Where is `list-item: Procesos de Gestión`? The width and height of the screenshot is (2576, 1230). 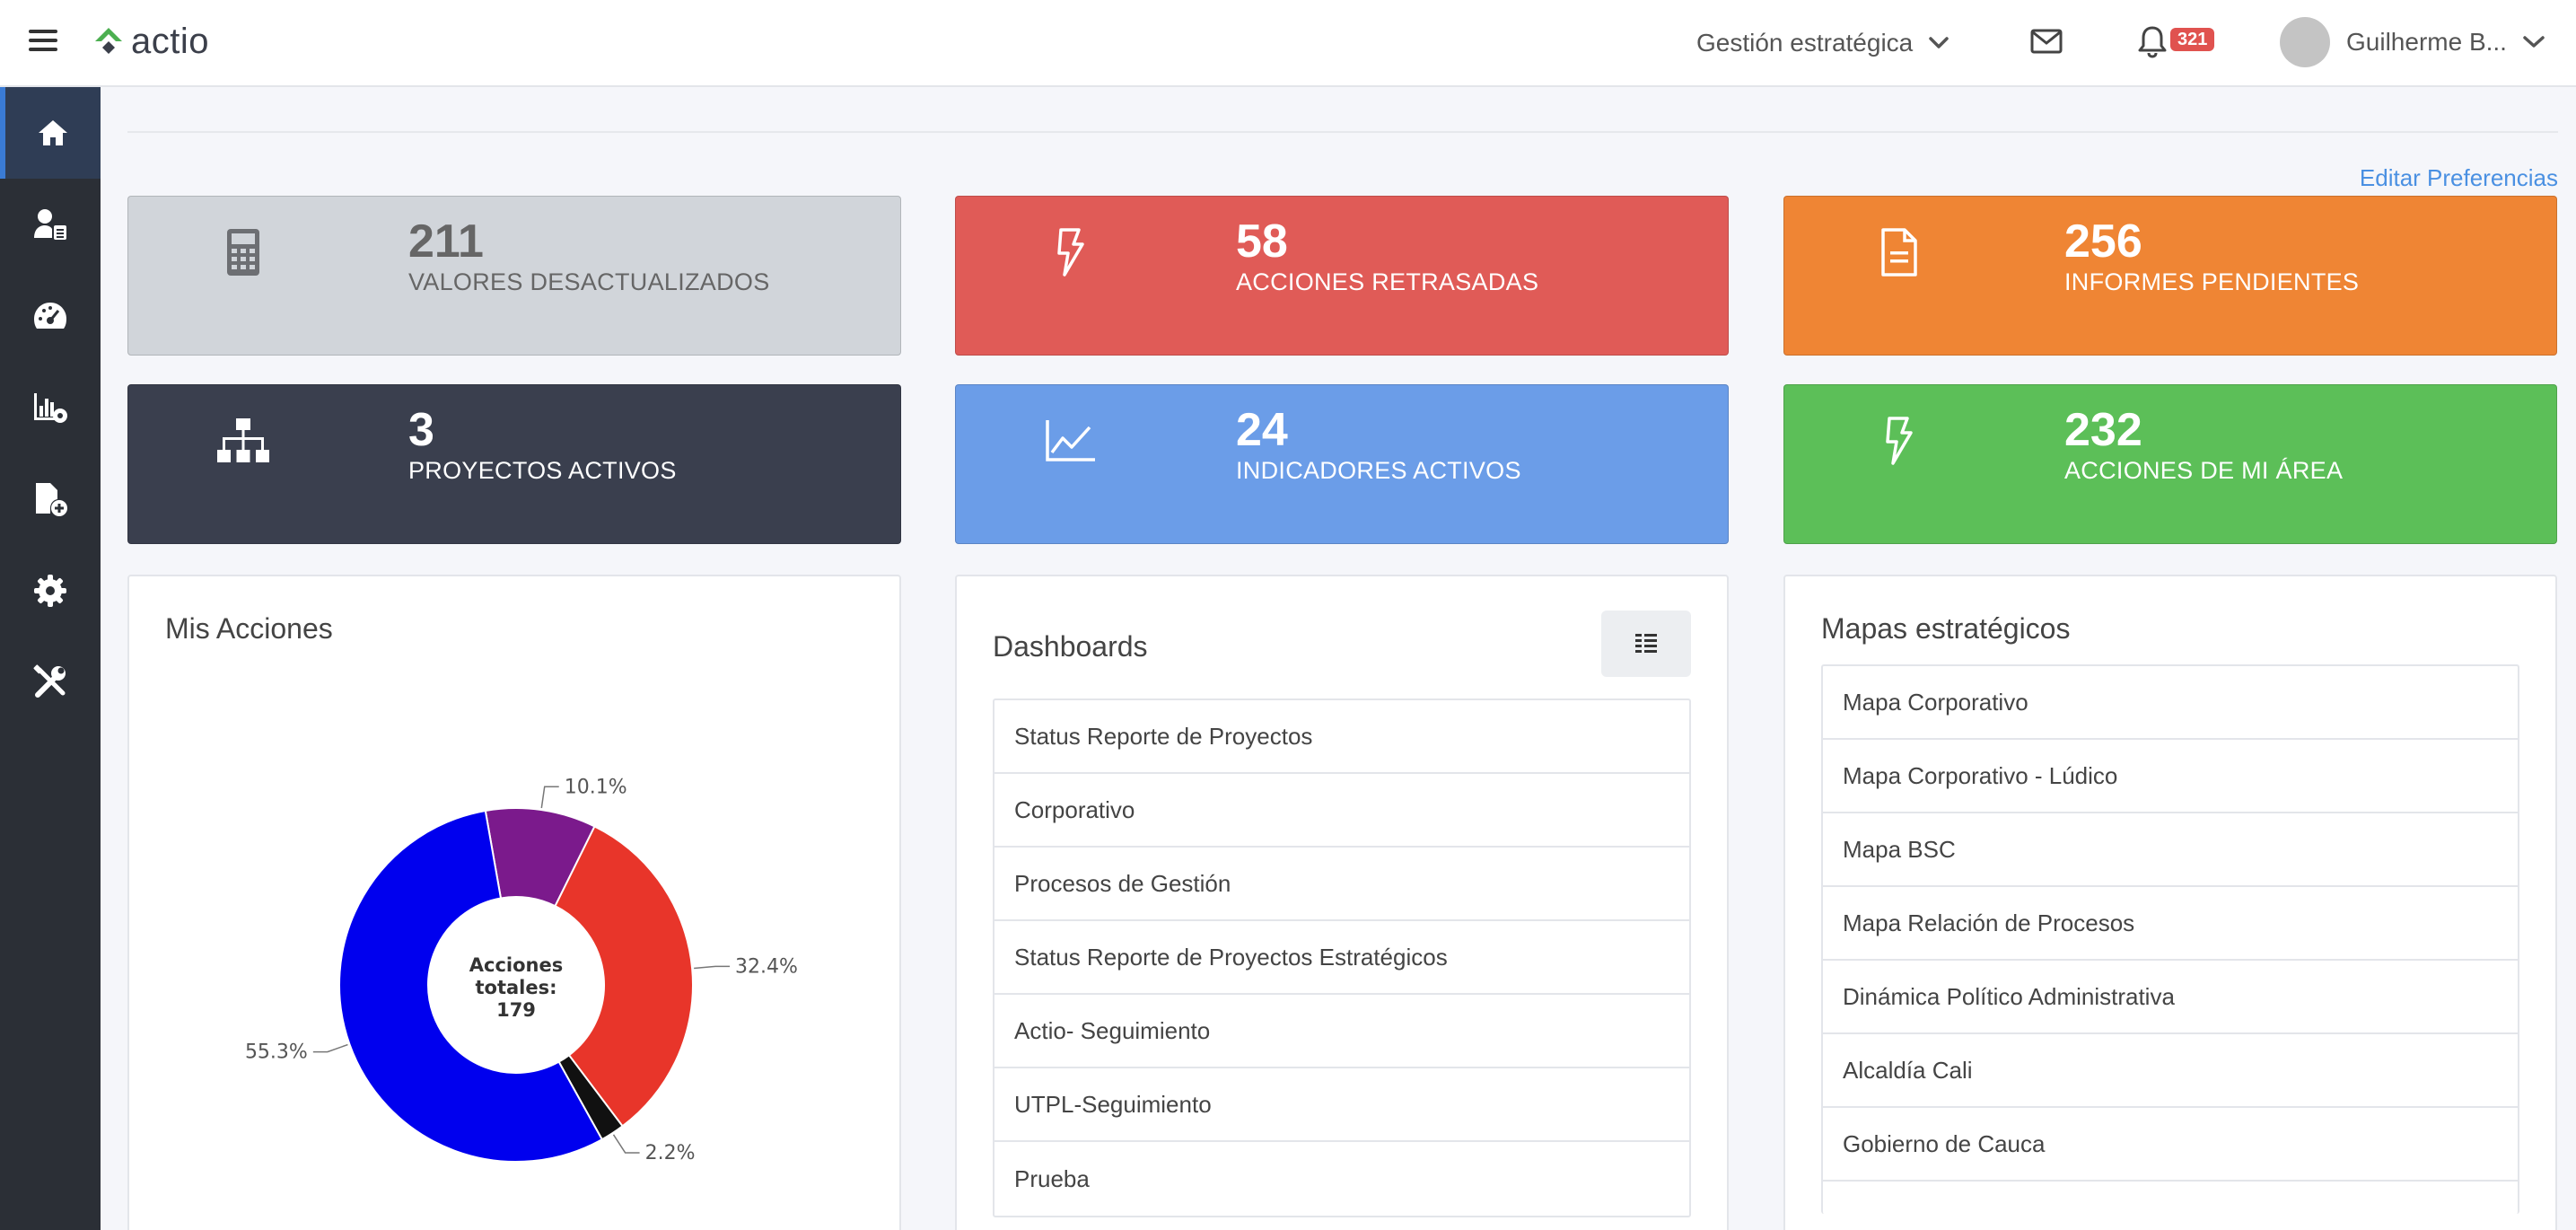
list-item: Procesos de Gestión is located at coordinates (1341, 884).